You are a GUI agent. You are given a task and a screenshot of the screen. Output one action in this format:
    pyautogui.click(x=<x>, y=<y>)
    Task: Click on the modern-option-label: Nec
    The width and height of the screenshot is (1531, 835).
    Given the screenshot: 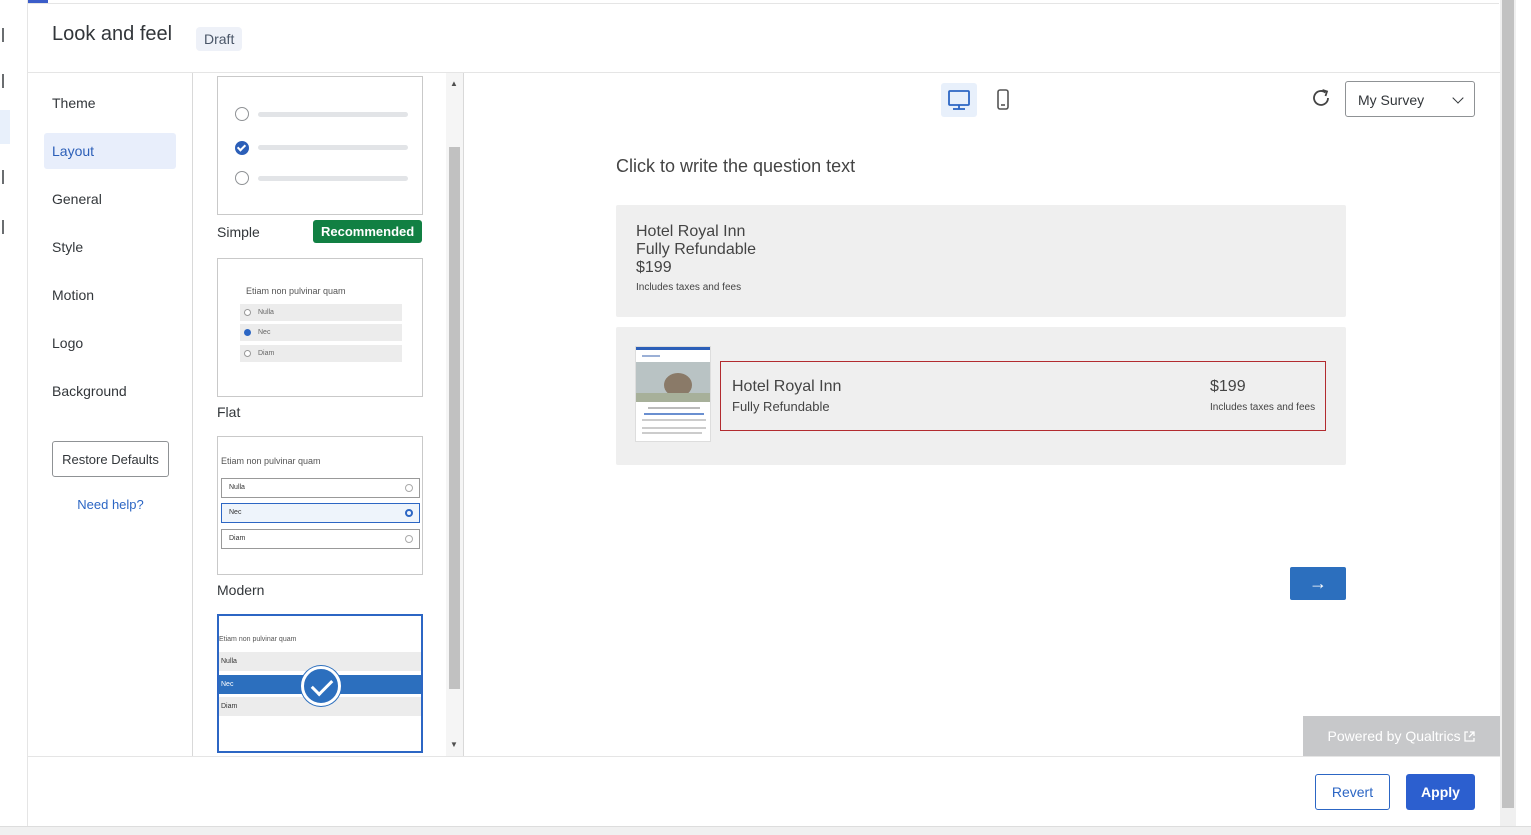 What is the action you would take?
    pyautogui.click(x=235, y=512)
    